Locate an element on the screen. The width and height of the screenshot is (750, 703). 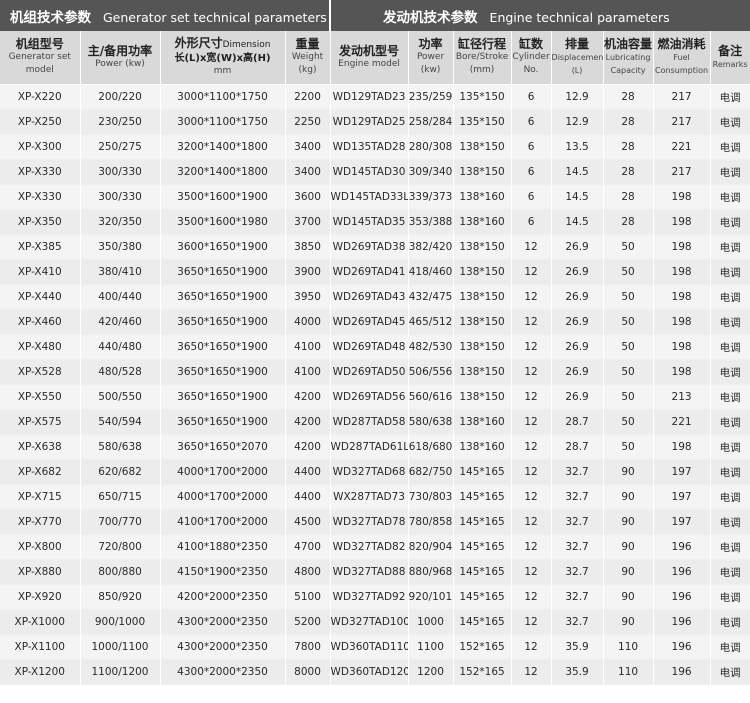
cell-engine-power: 730/803 is located at coordinates (431, 497).